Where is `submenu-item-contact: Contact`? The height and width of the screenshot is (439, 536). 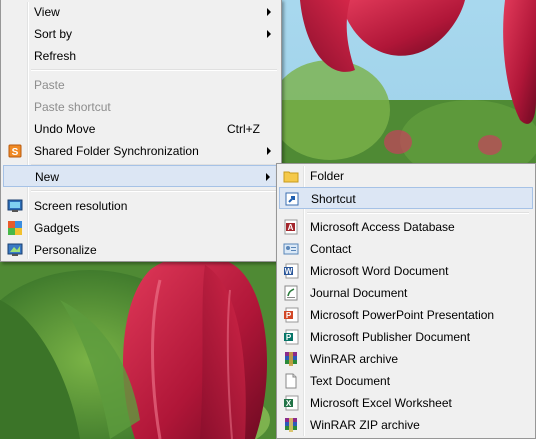
submenu-item-contact: Contact is located at coordinates (406, 249).